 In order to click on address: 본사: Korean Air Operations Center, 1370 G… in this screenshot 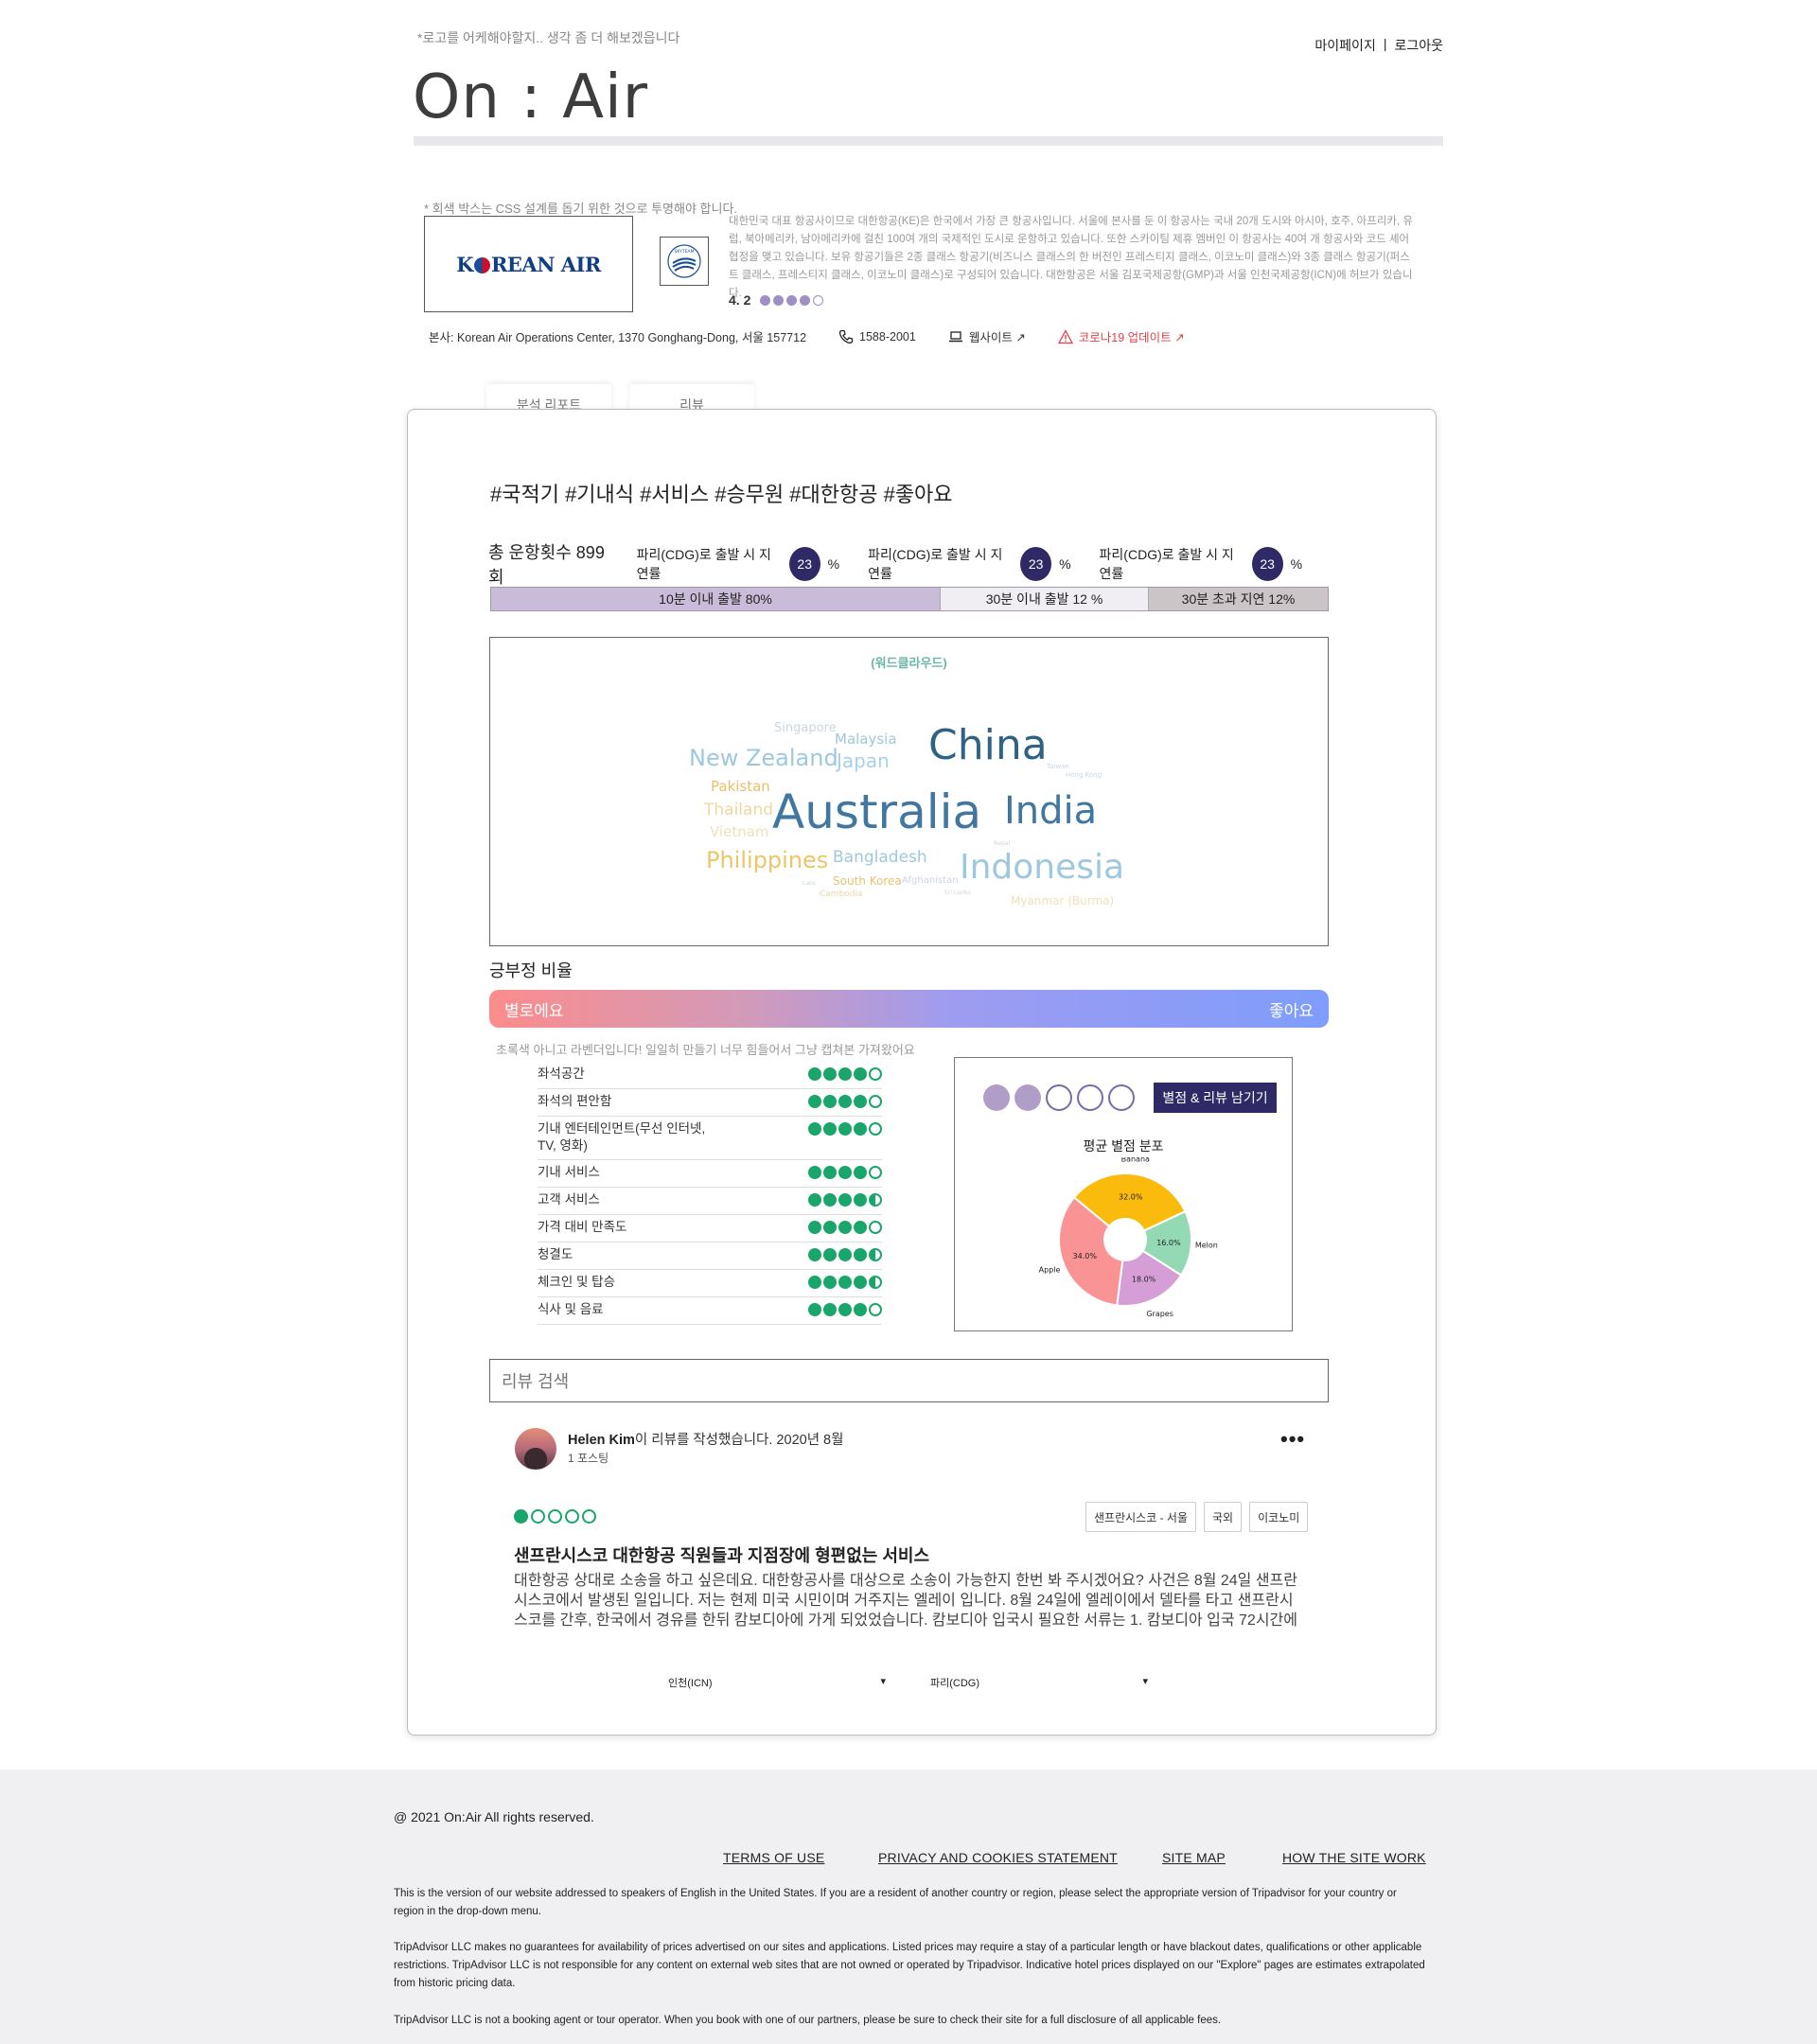, I will do `click(618, 337)`.